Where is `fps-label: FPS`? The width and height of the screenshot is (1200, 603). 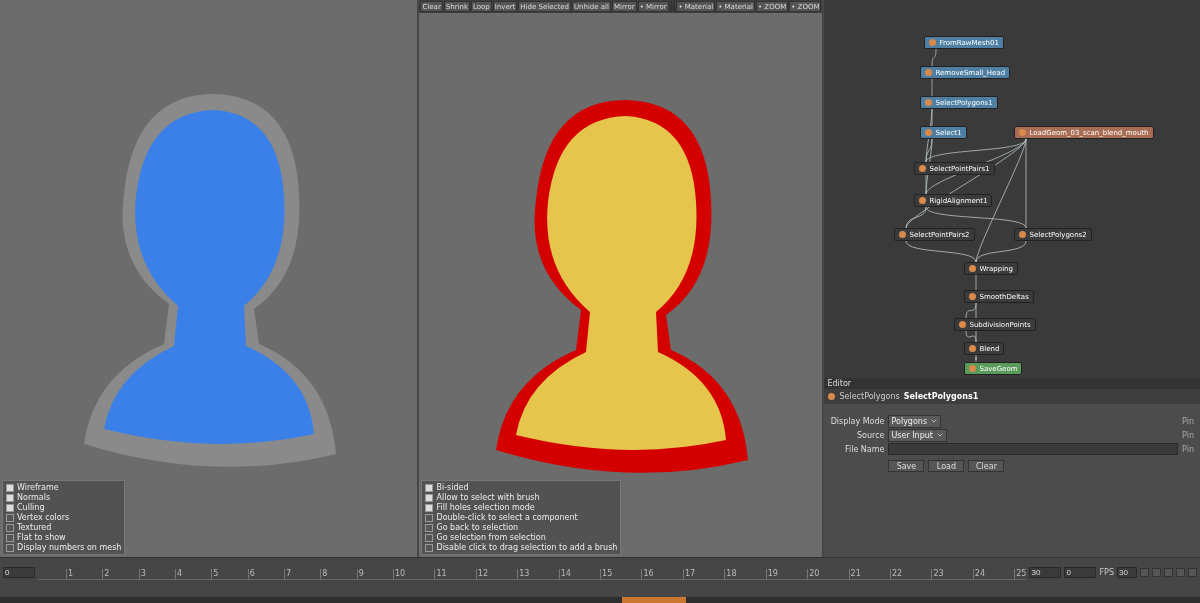
fps-label: FPS is located at coordinates (1106, 572).